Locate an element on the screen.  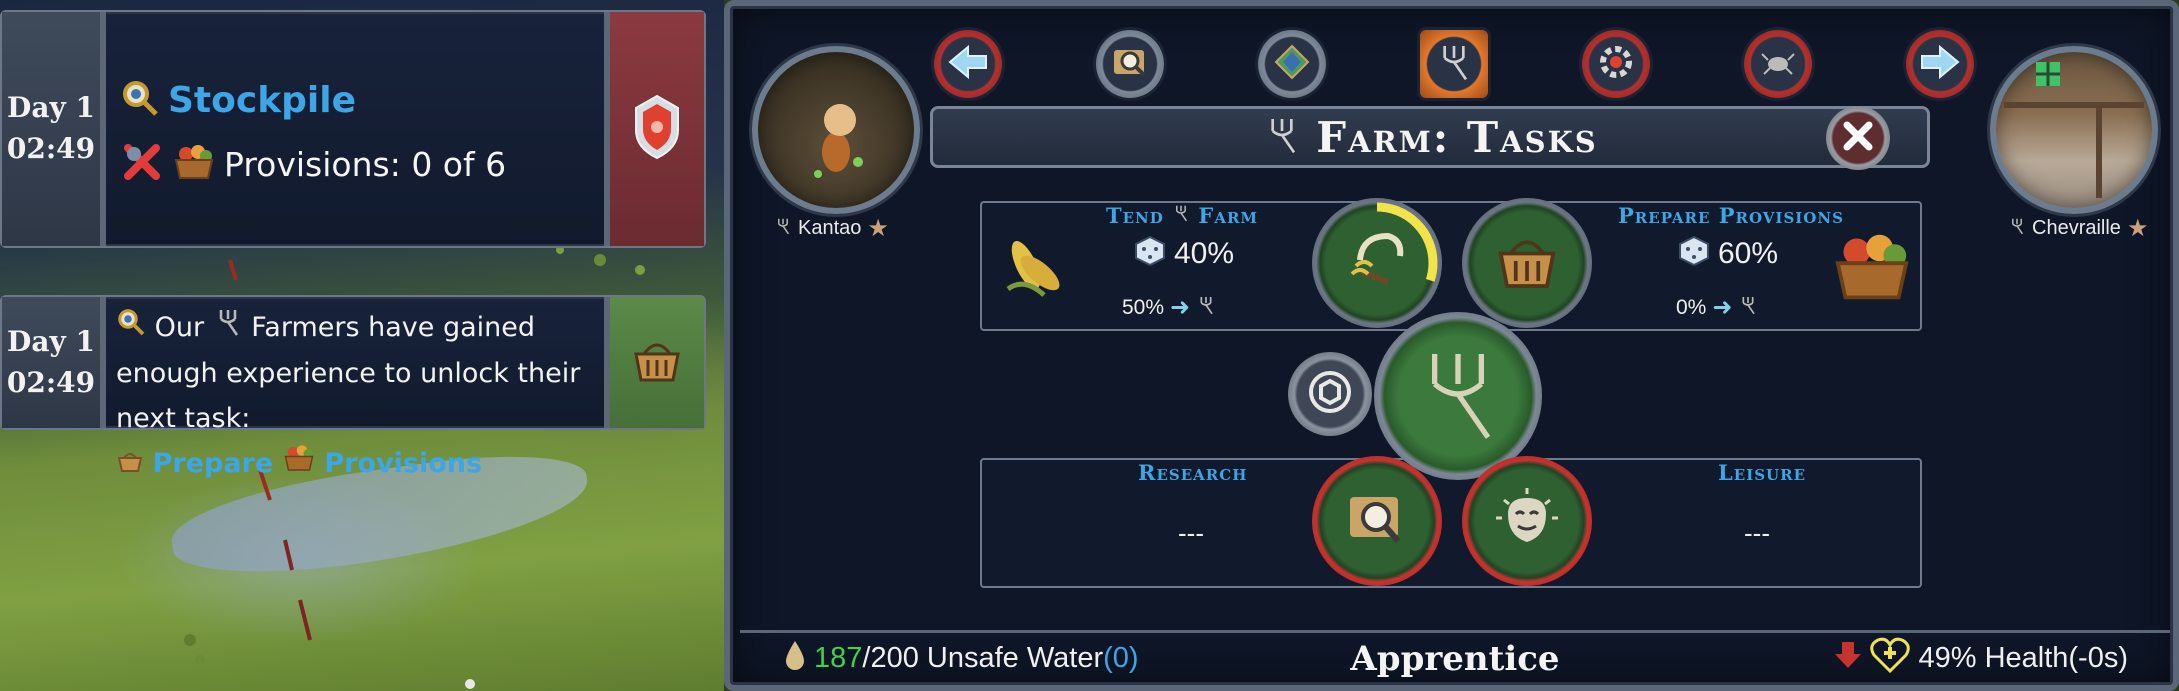
villager-name-left: Kantao ★ is located at coordinates (831, 228).